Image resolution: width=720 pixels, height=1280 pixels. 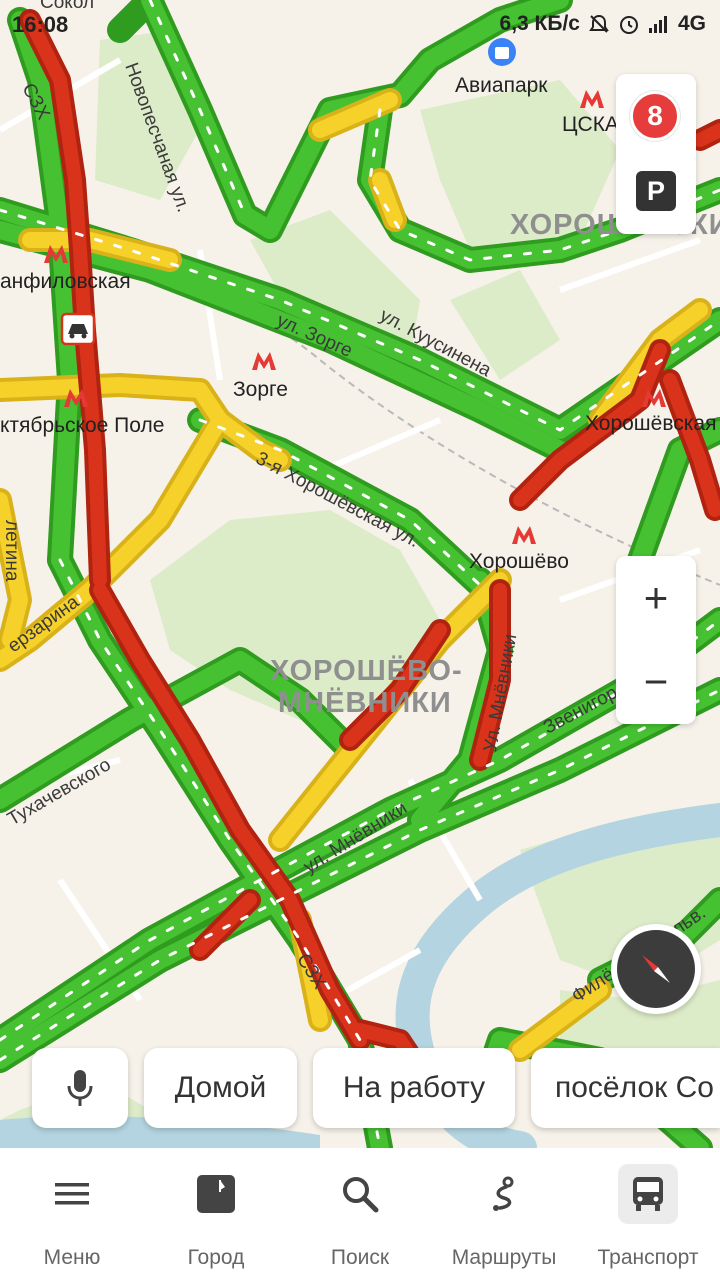 I want to click on district-label-mnevniki-line2: МНЁВНИКИ, so click(x=365, y=703).